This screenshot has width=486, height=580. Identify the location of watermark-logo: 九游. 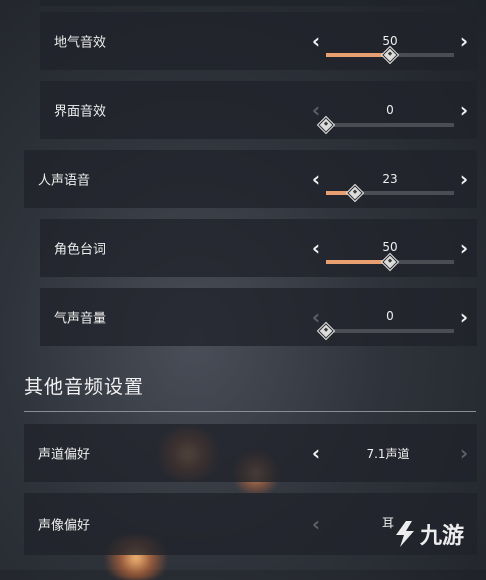
(428, 534).